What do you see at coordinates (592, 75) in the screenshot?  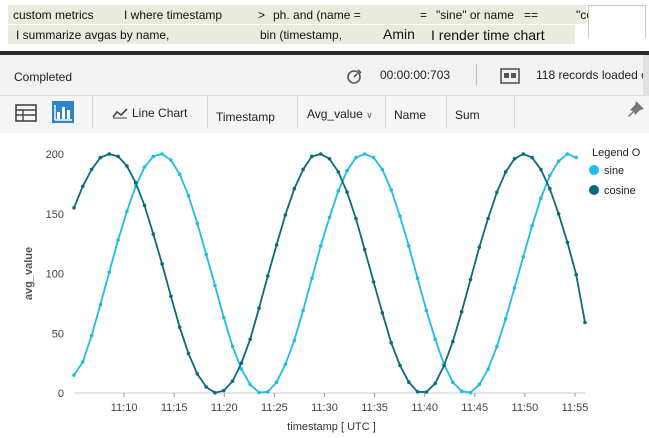 I see `records-count: 118 records loaded c` at bounding box center [592, 75].